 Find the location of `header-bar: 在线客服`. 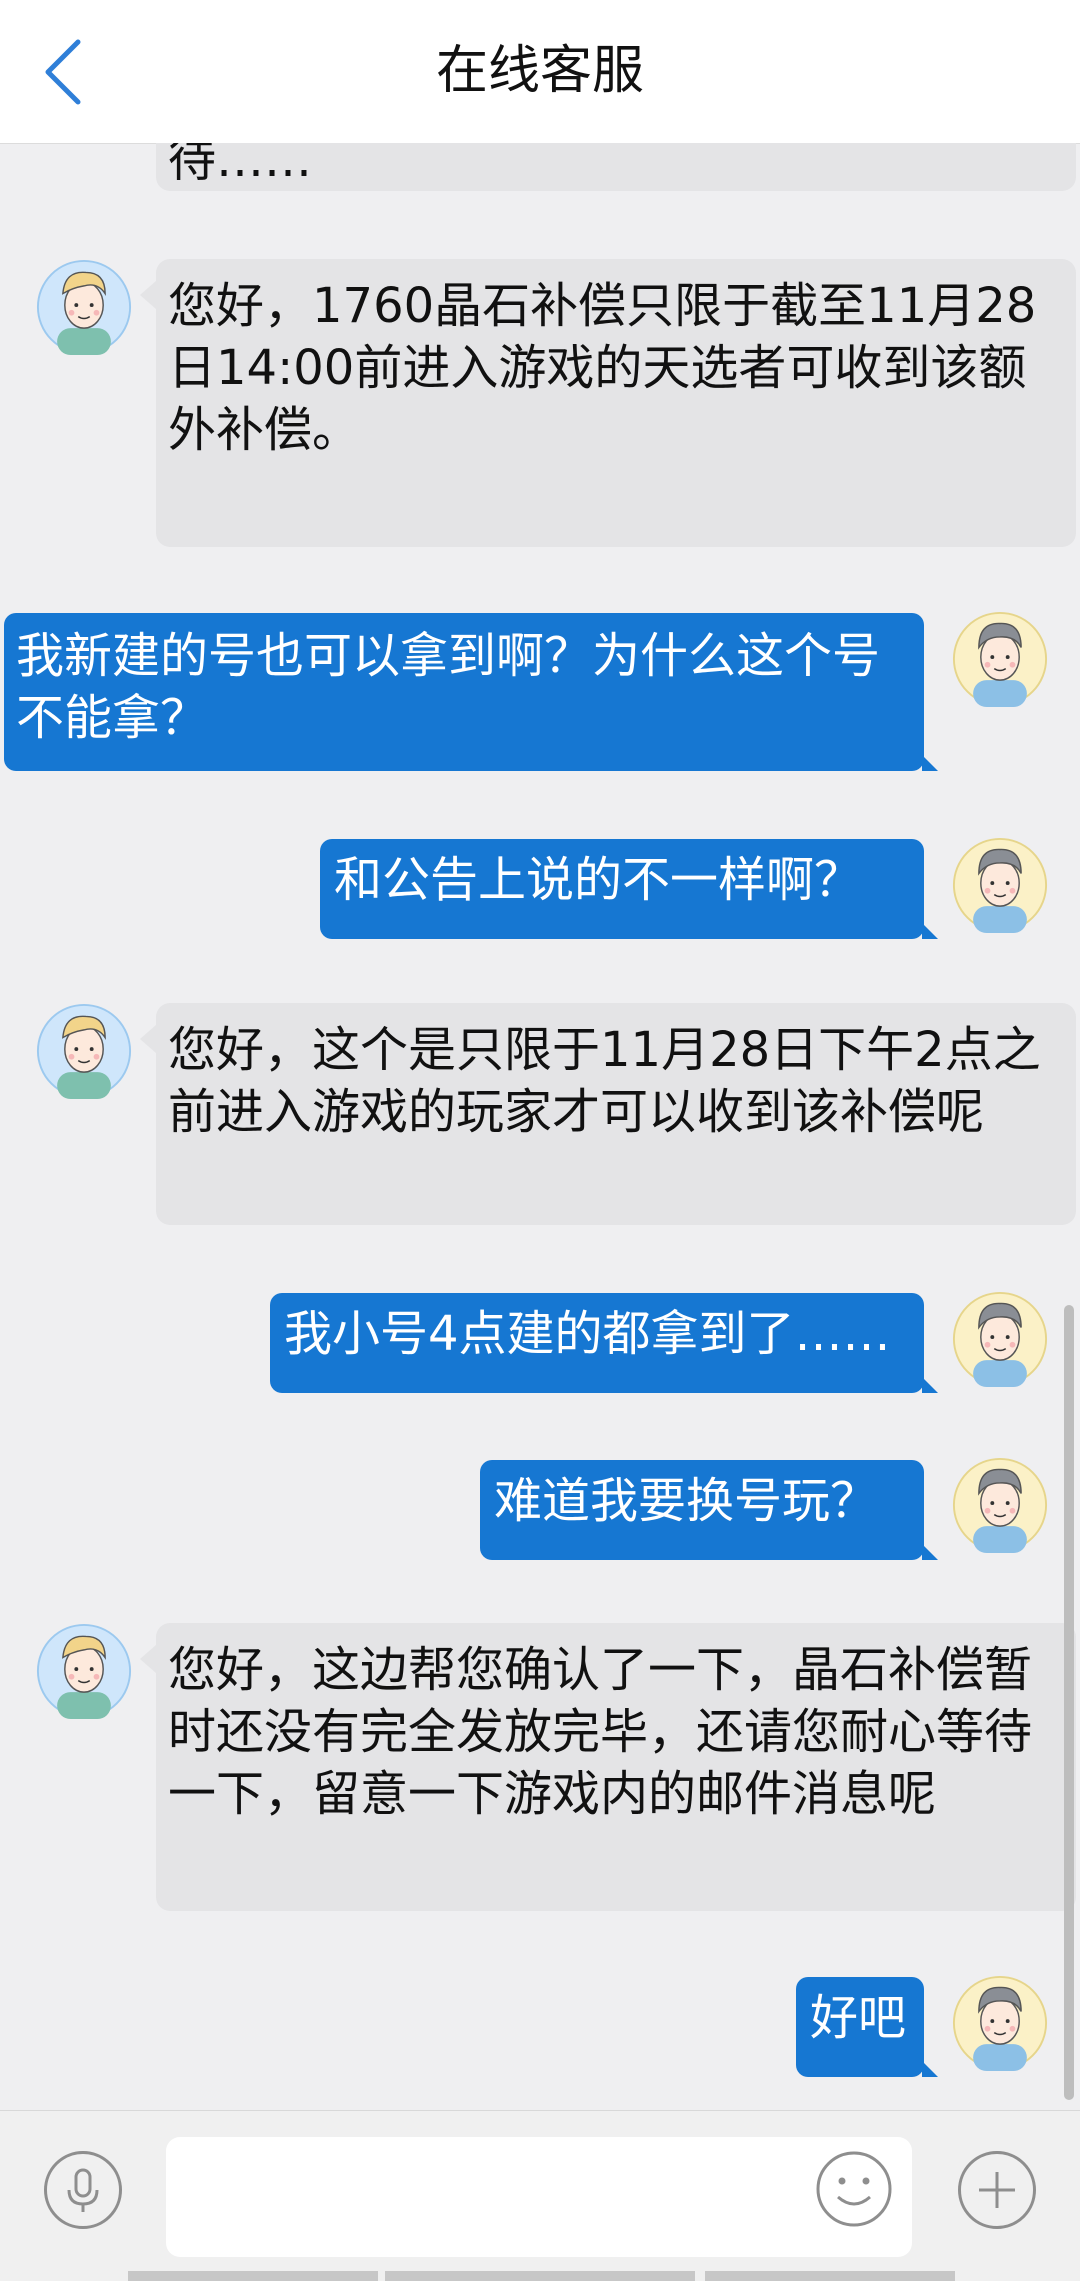

header-bar: 在线客服 is located at coordinates (540, 72).